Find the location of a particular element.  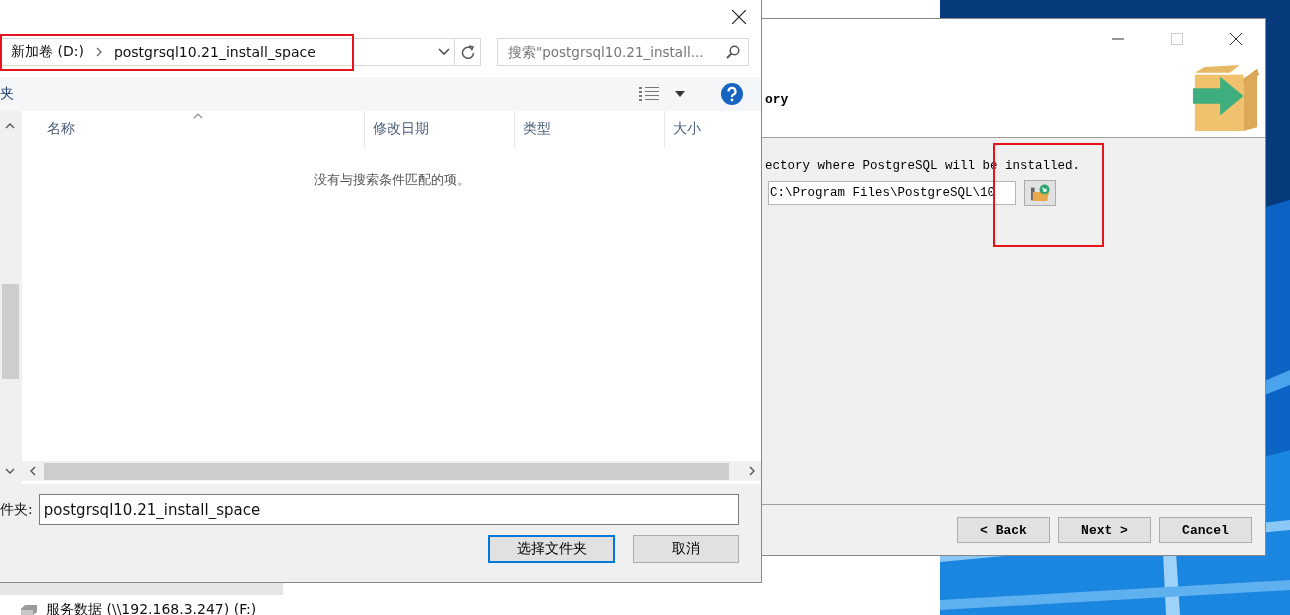

column-header: 类型 is located at coordinates (590, 129).